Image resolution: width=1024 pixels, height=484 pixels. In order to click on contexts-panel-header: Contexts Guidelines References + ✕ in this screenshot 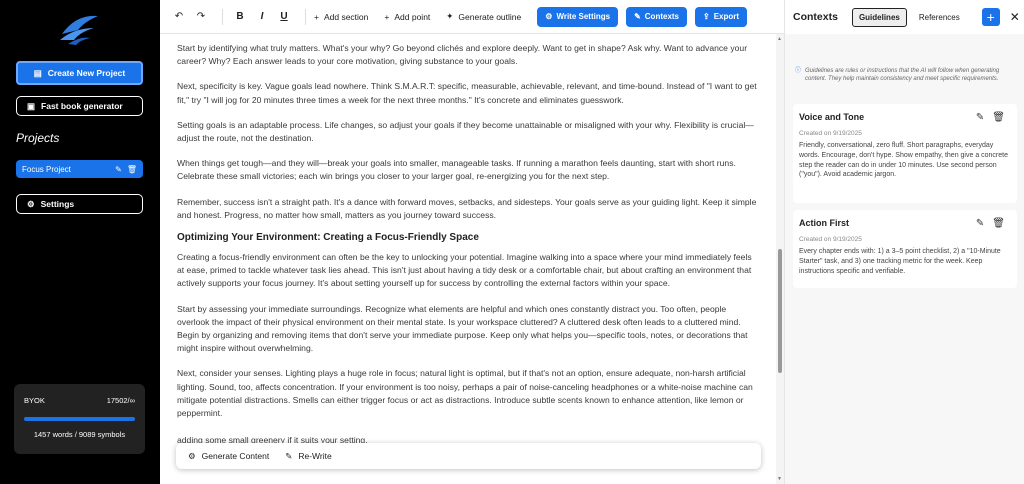, I will do `click(904, 17)`.